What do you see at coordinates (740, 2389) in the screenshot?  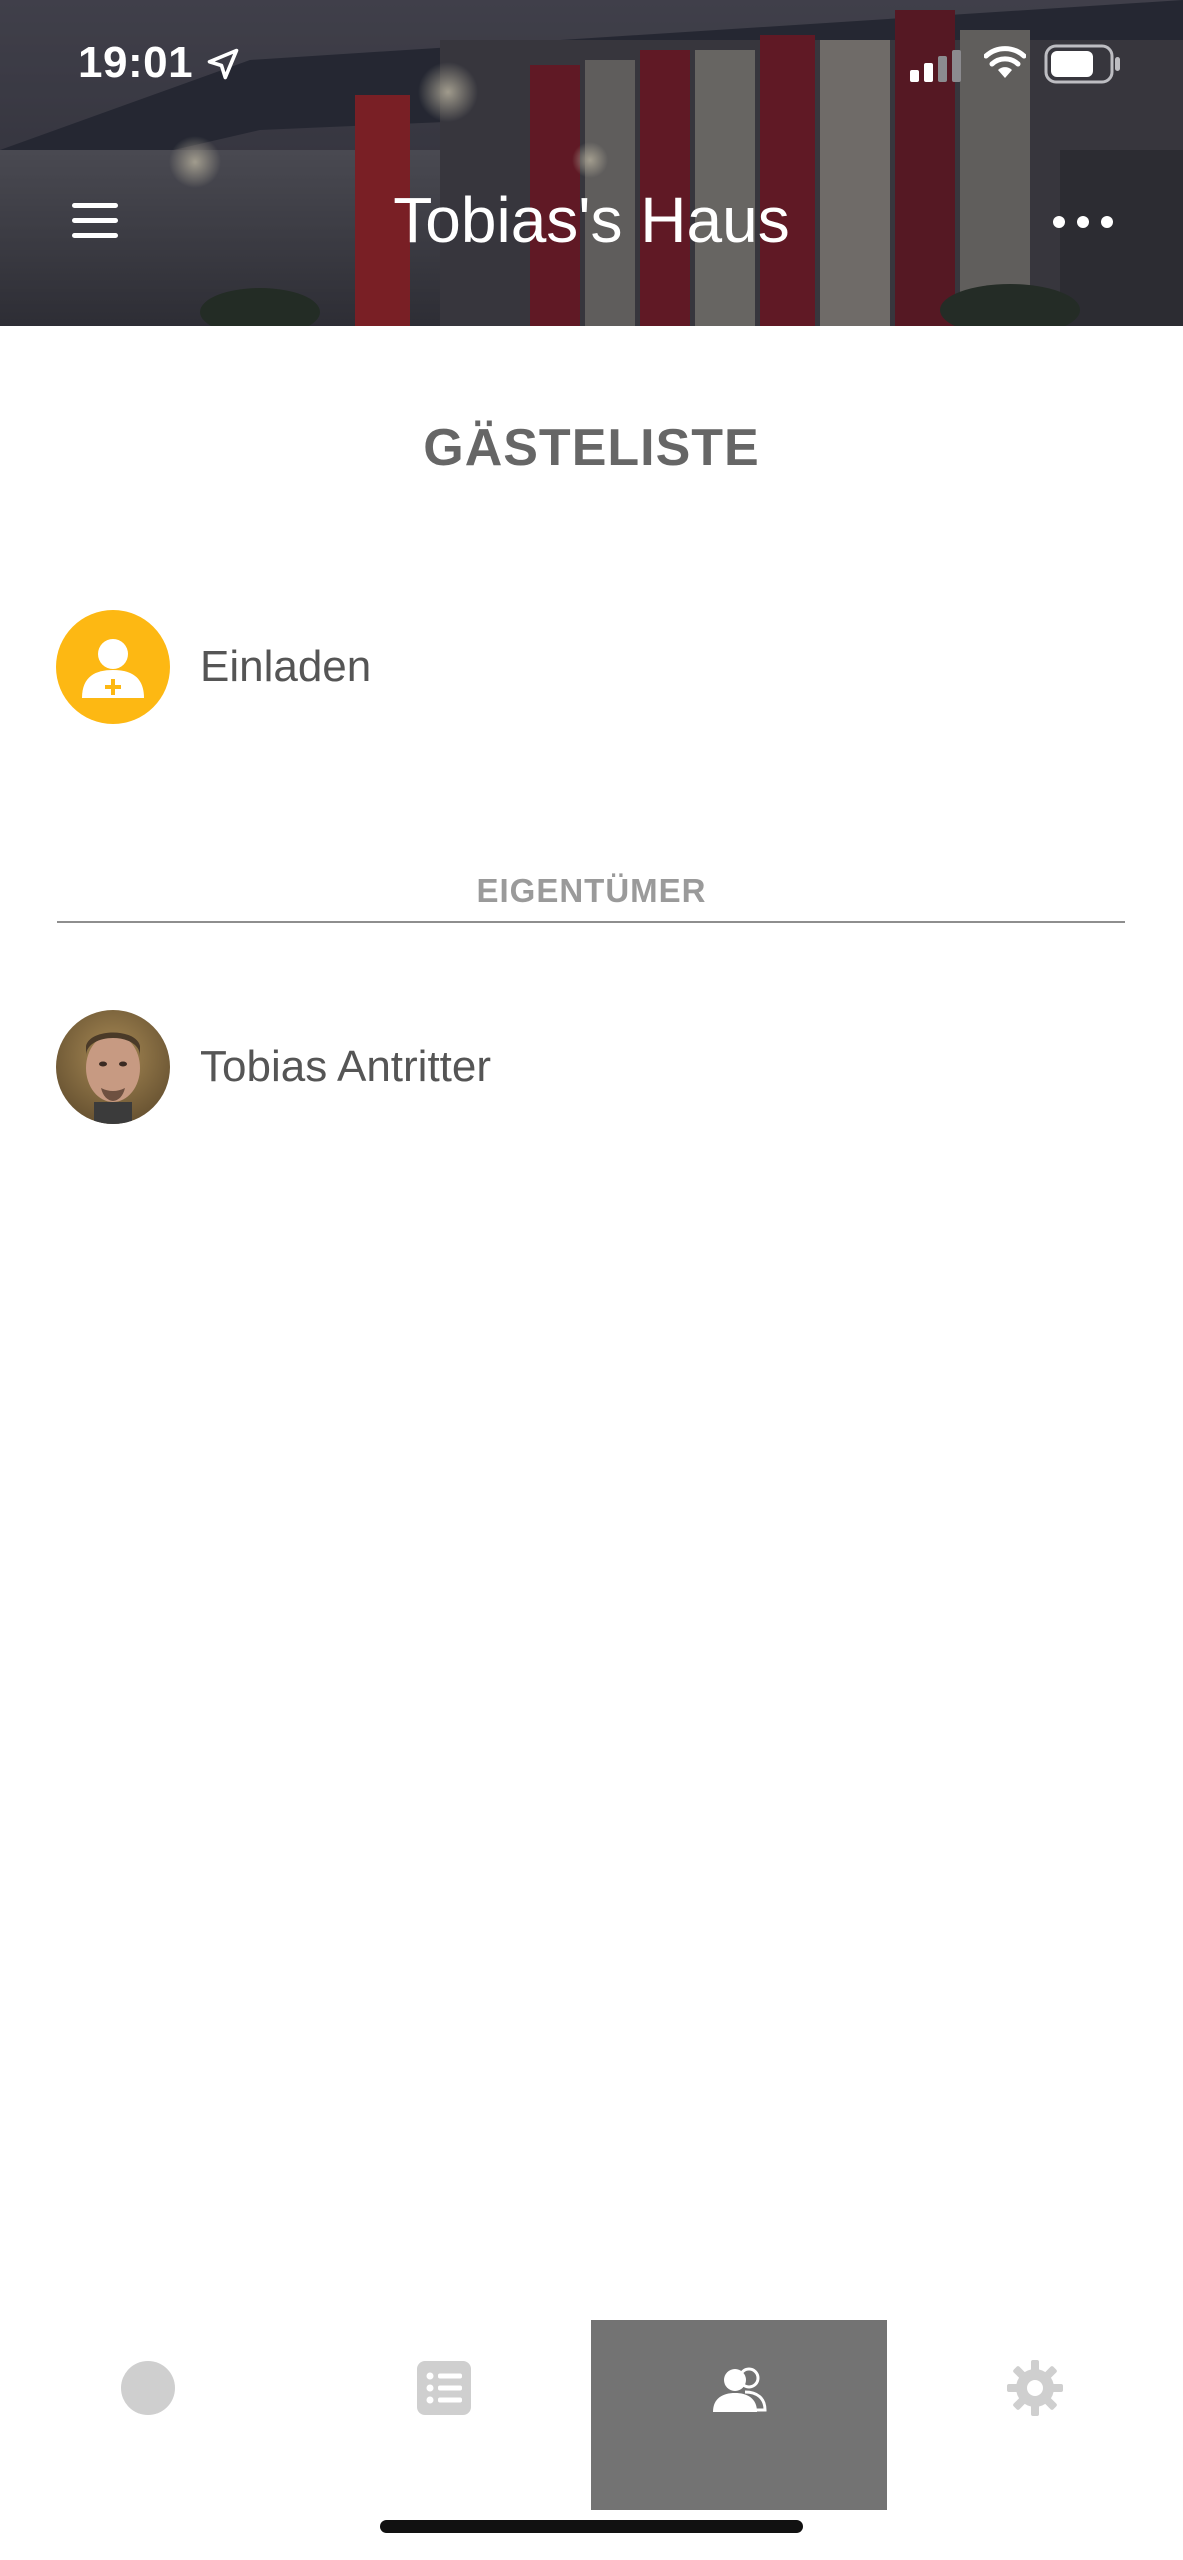 I see `users-icon` at bounding box center [740, 2389].